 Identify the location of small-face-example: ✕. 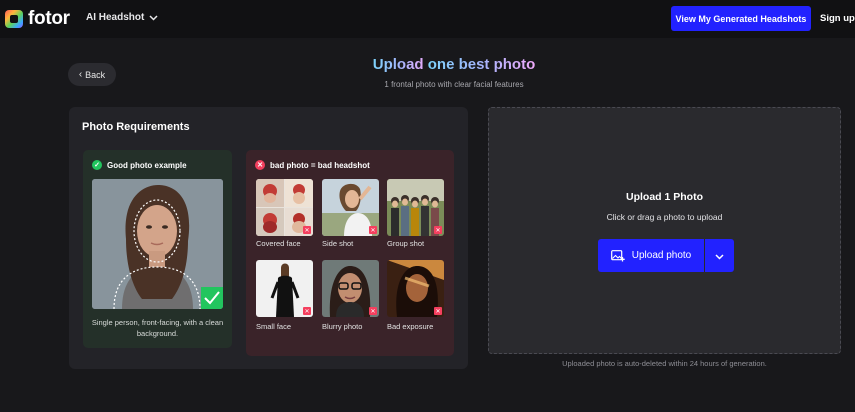
(284, 288).